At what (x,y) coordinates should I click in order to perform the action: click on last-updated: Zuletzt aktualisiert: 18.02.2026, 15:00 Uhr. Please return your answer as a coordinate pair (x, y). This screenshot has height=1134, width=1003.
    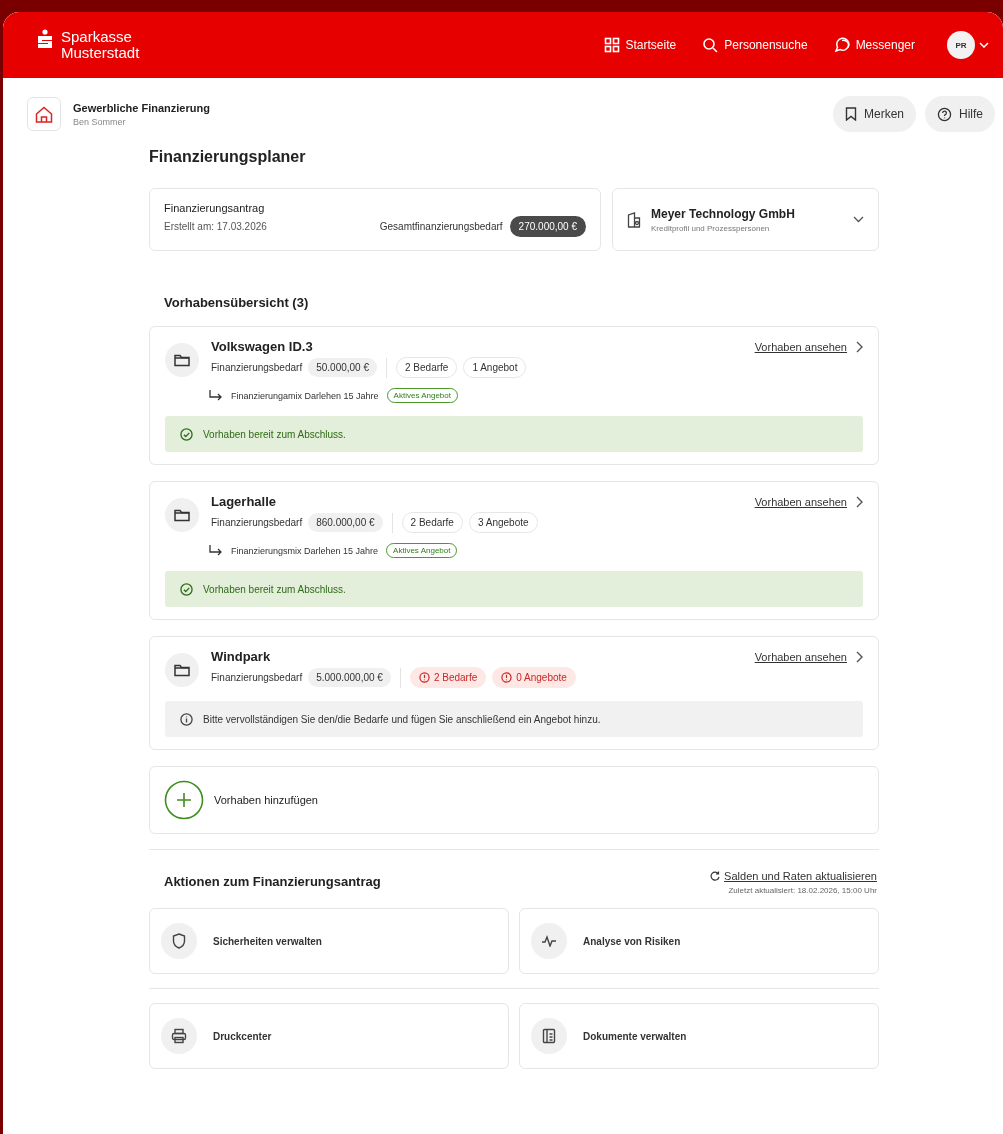
    Looking at the image, I should click on (802, 890).